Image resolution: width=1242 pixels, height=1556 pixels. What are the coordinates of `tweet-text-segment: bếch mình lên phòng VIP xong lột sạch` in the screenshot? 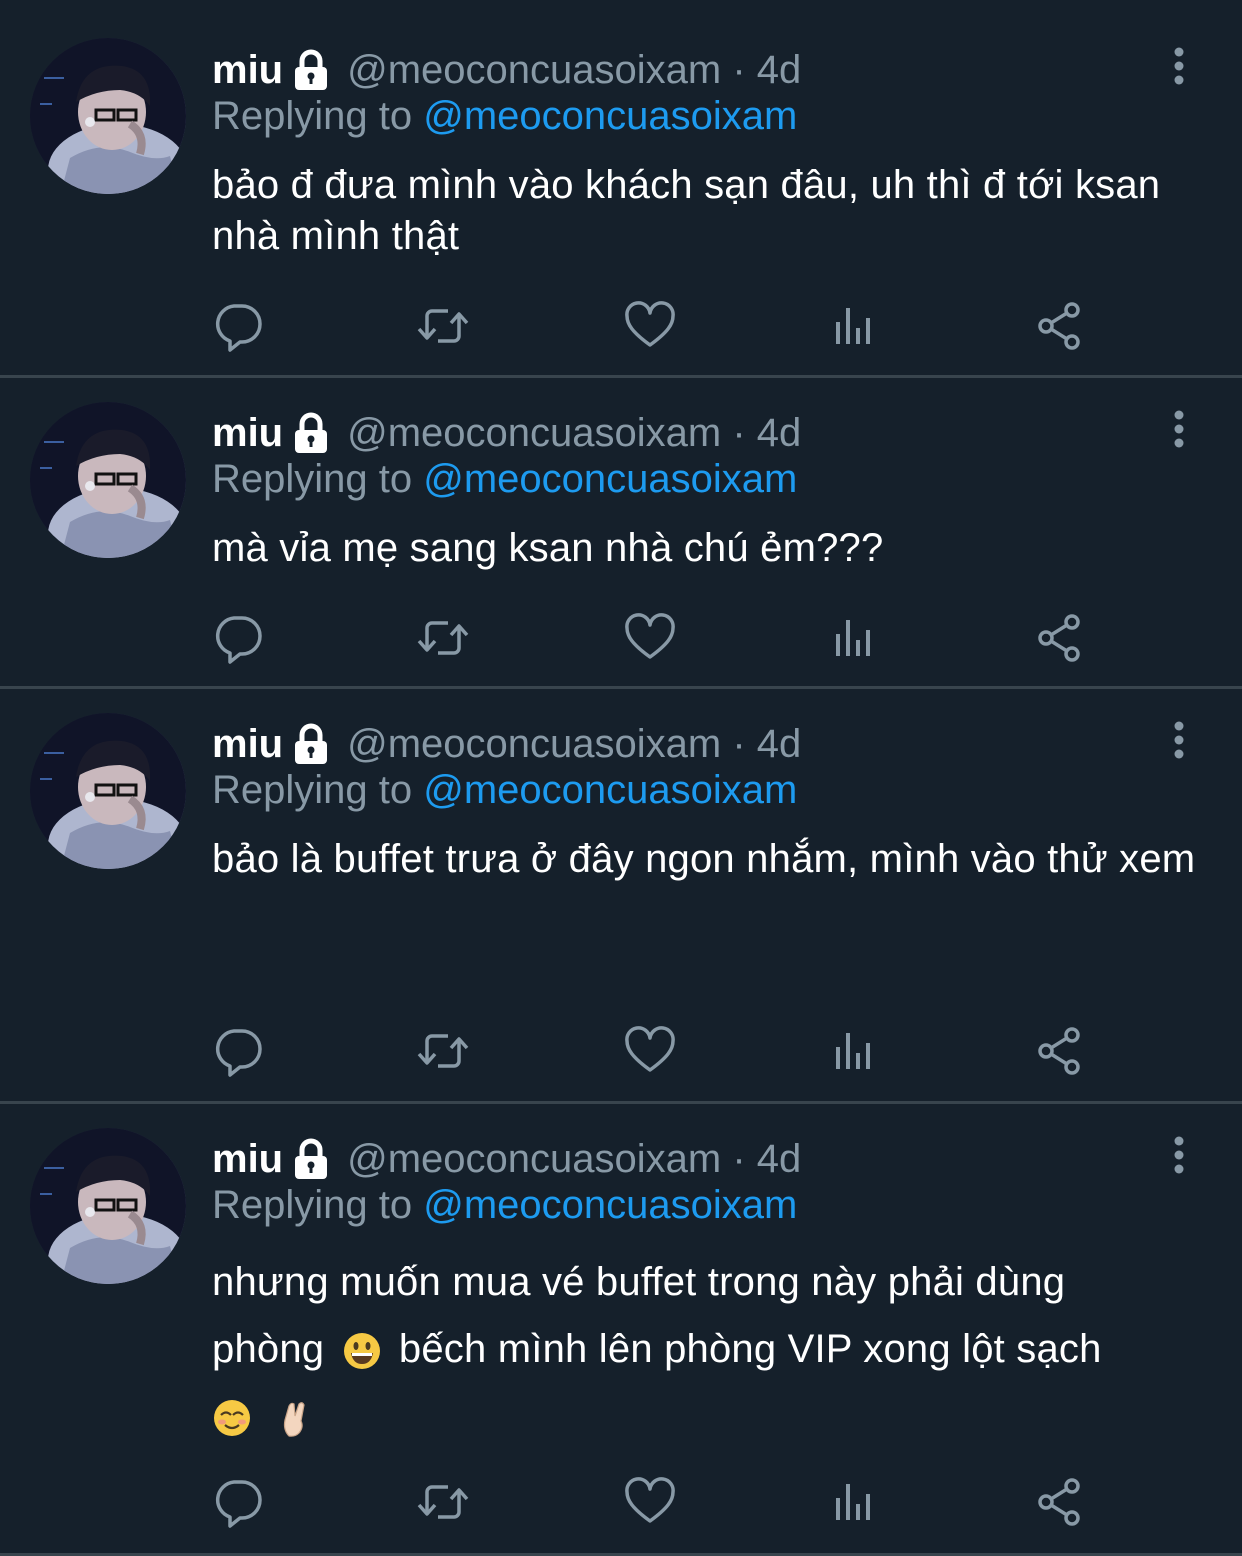 It's located at (750, 1349).